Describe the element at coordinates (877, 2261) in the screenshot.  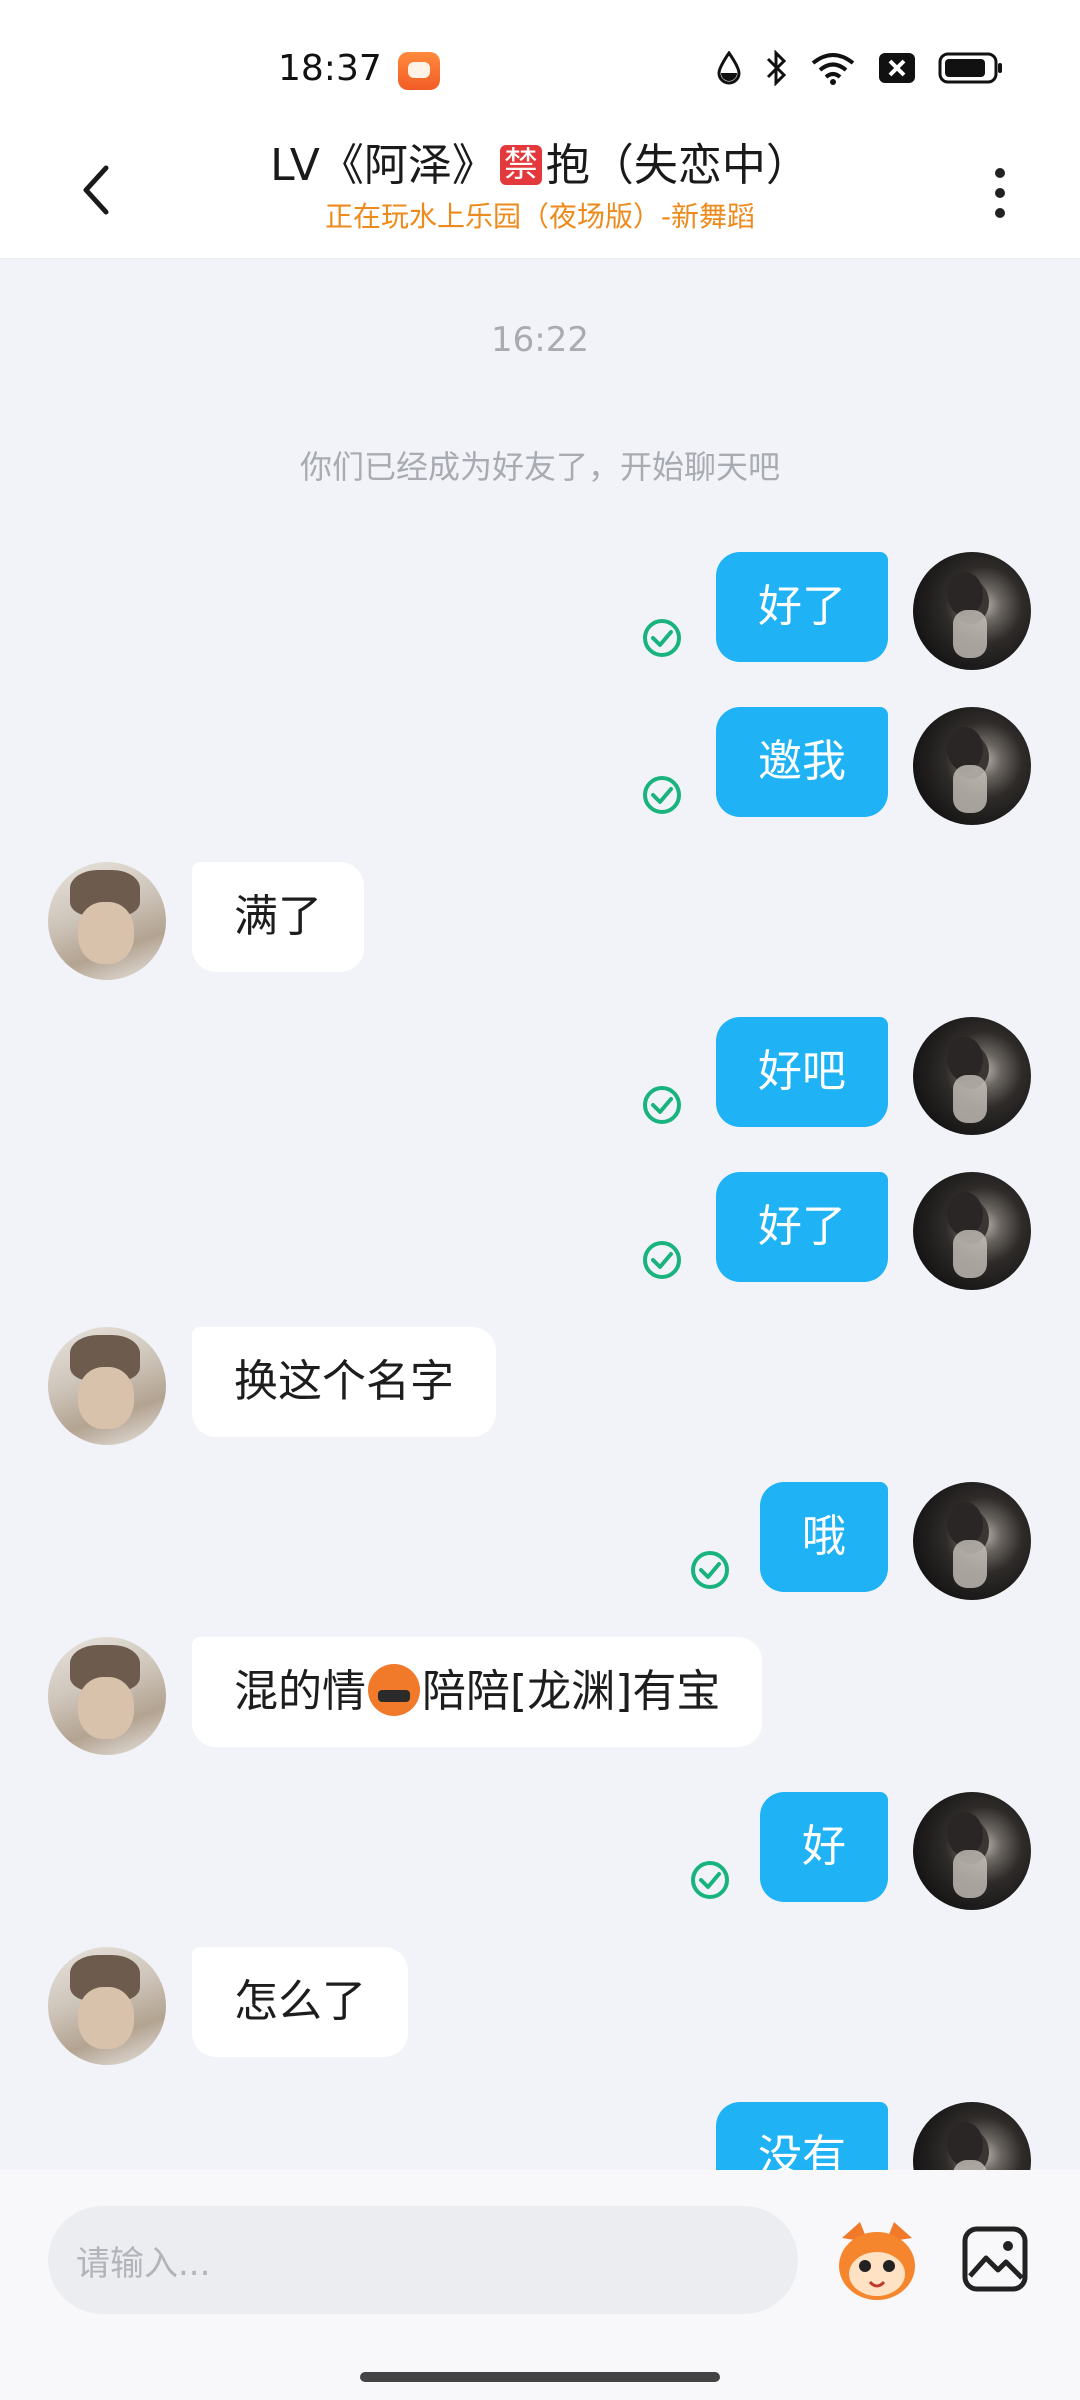
I see `mascot-emoji-icon` at that location.